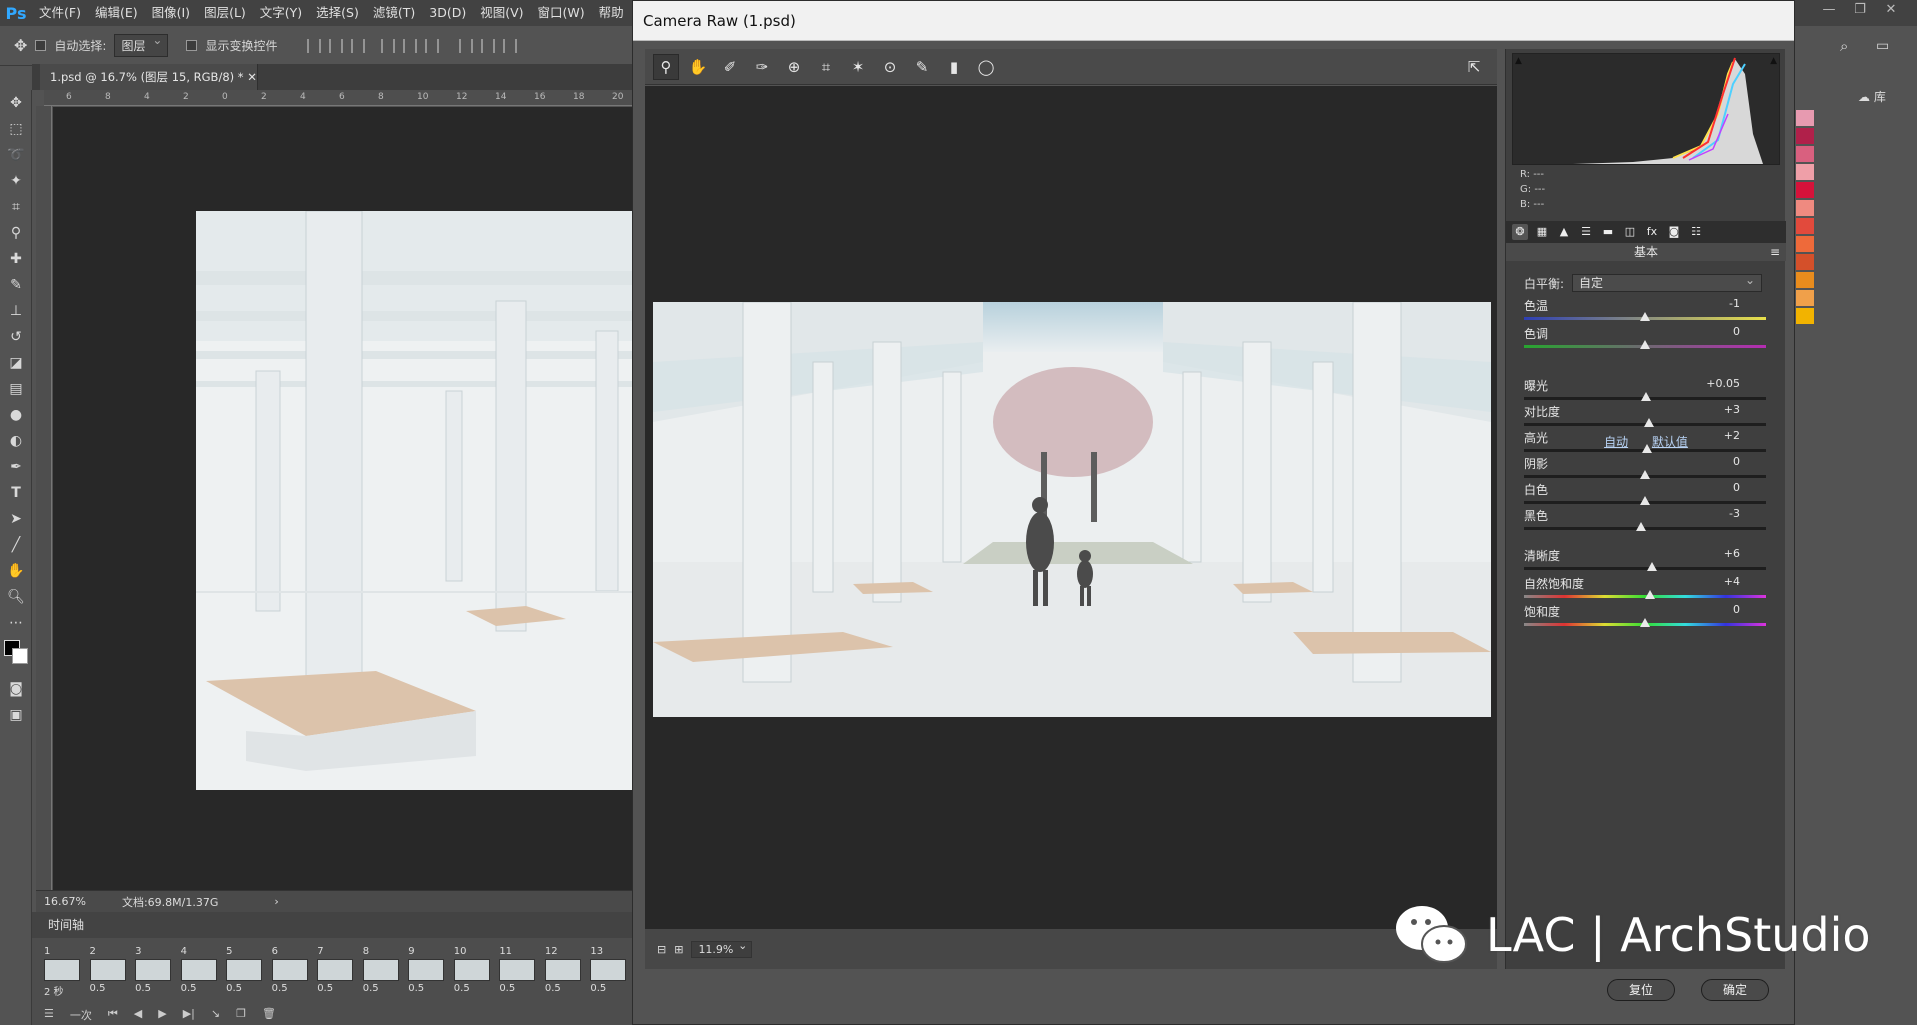 The width and height of the screenshot is (1917, 1025). What do you see at coordinates (488, 45) in the screenshot?
I see `distribute-vcenter-icon` at bounding box center [488, 45].